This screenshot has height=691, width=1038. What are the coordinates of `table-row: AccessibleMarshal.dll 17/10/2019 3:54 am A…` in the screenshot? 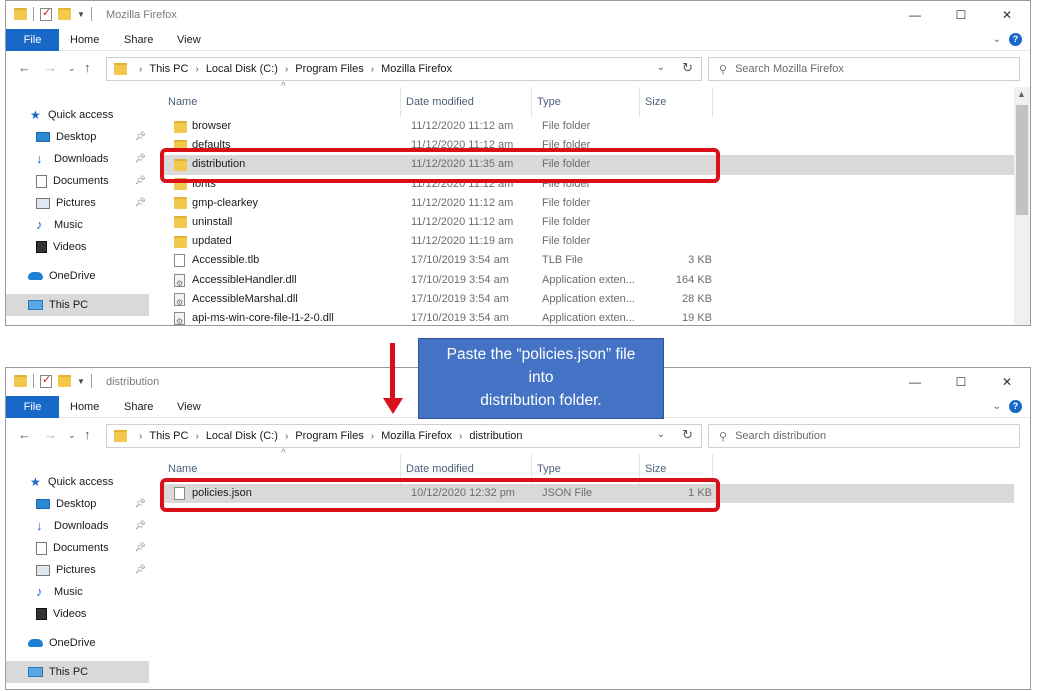 It's located at (588, 299).